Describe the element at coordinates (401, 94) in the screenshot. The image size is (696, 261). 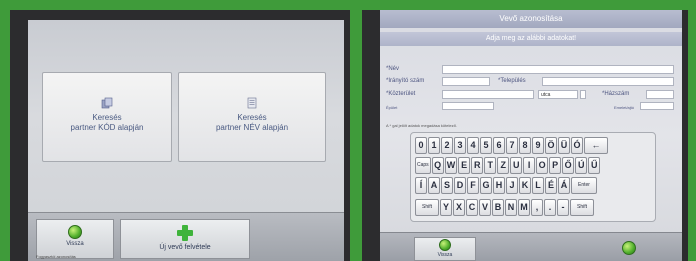
I see `street-label: *Közterület` at that location.